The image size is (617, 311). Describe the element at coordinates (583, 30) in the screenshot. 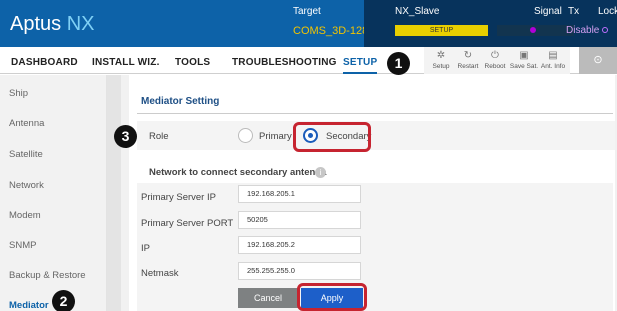

I see `tx-value: Disable` at that location.